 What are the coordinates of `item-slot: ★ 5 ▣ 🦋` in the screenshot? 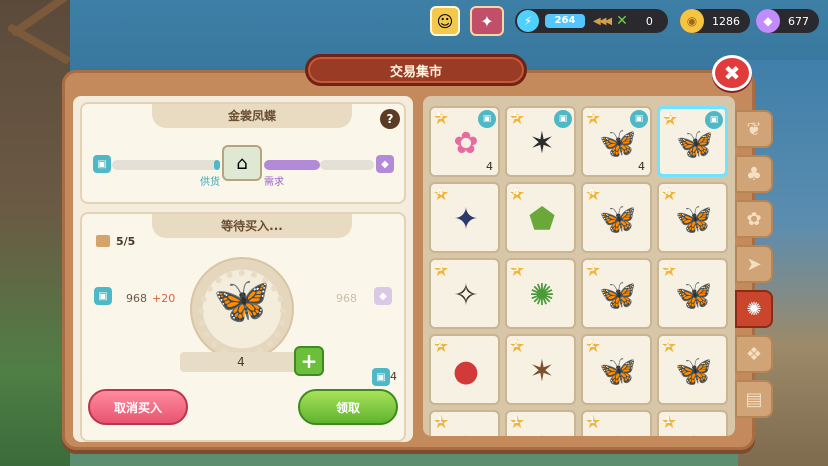 It's located at (692, 141).